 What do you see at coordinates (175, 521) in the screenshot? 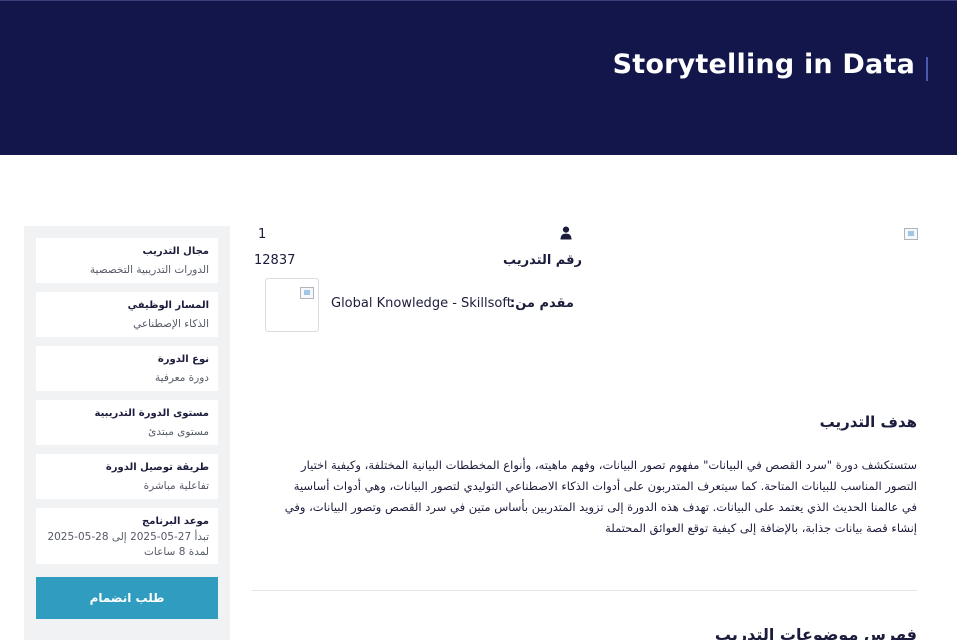
I see `schedule-label: موعد البرنامج` at bounding box center [175, 521].